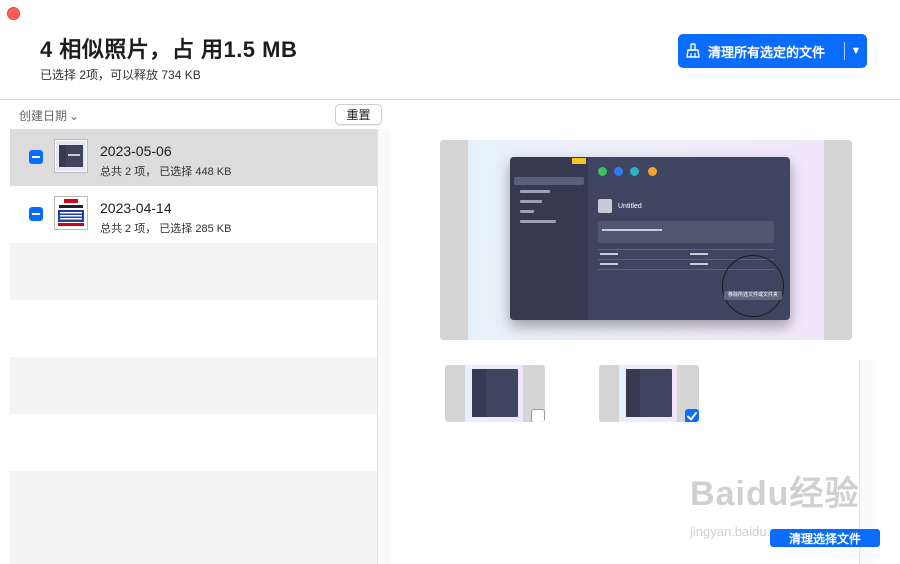 The width and height of the screenshot is (900, 564). I want to click on clean-all-selected-label: 清理所有选定的文件, so click(767, 52).